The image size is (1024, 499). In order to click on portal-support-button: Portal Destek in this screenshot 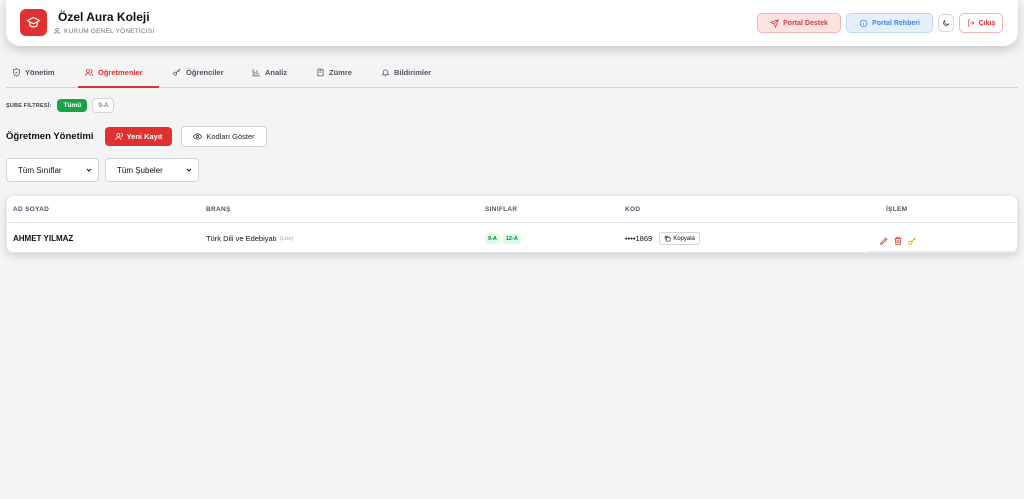, I will do `click(799, 23)`.